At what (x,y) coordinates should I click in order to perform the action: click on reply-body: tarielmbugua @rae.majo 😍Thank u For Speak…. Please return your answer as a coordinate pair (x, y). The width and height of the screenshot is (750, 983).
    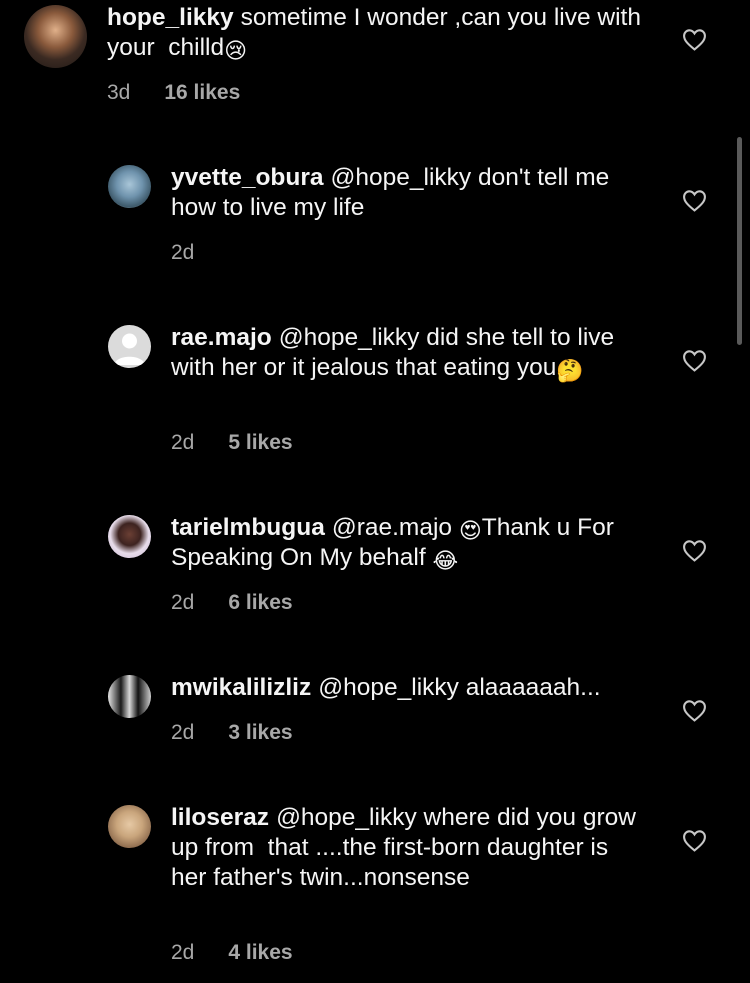
    Looking at the image, I should click on (406, 543).